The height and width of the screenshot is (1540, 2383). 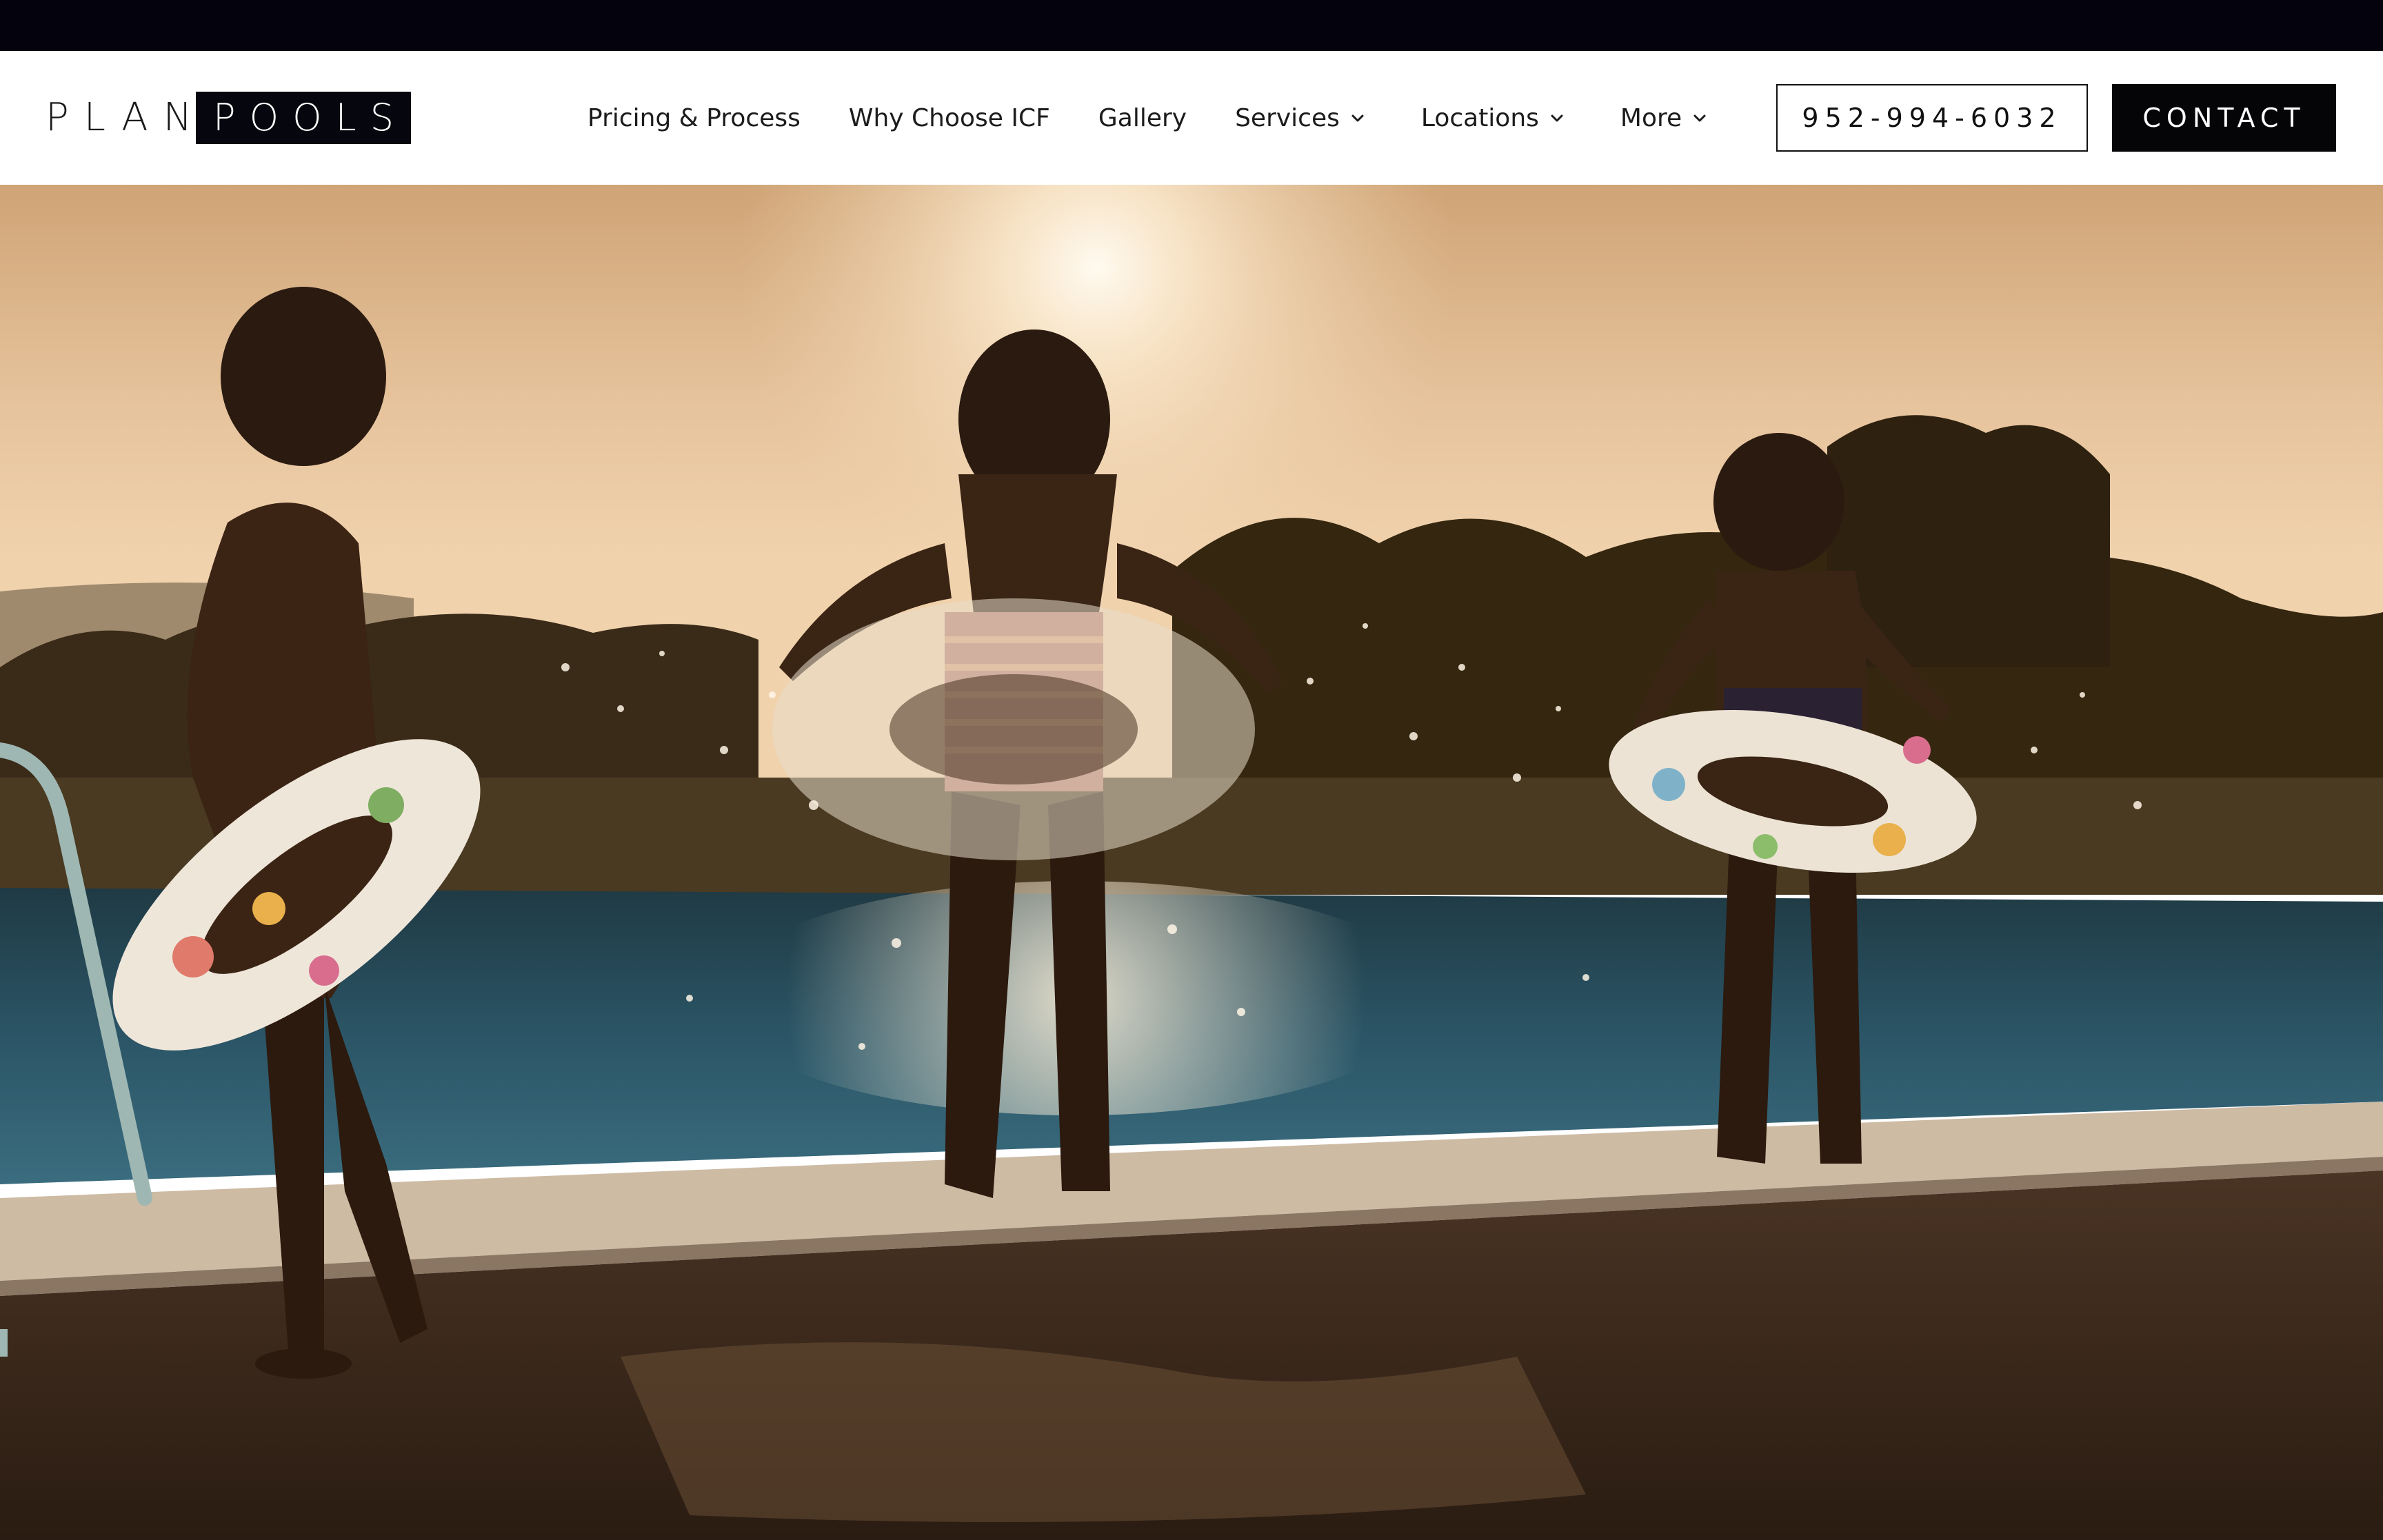 I want to click on nav-item-why-choose-icf: Why Choose ICF, so click(x=949, y=118).